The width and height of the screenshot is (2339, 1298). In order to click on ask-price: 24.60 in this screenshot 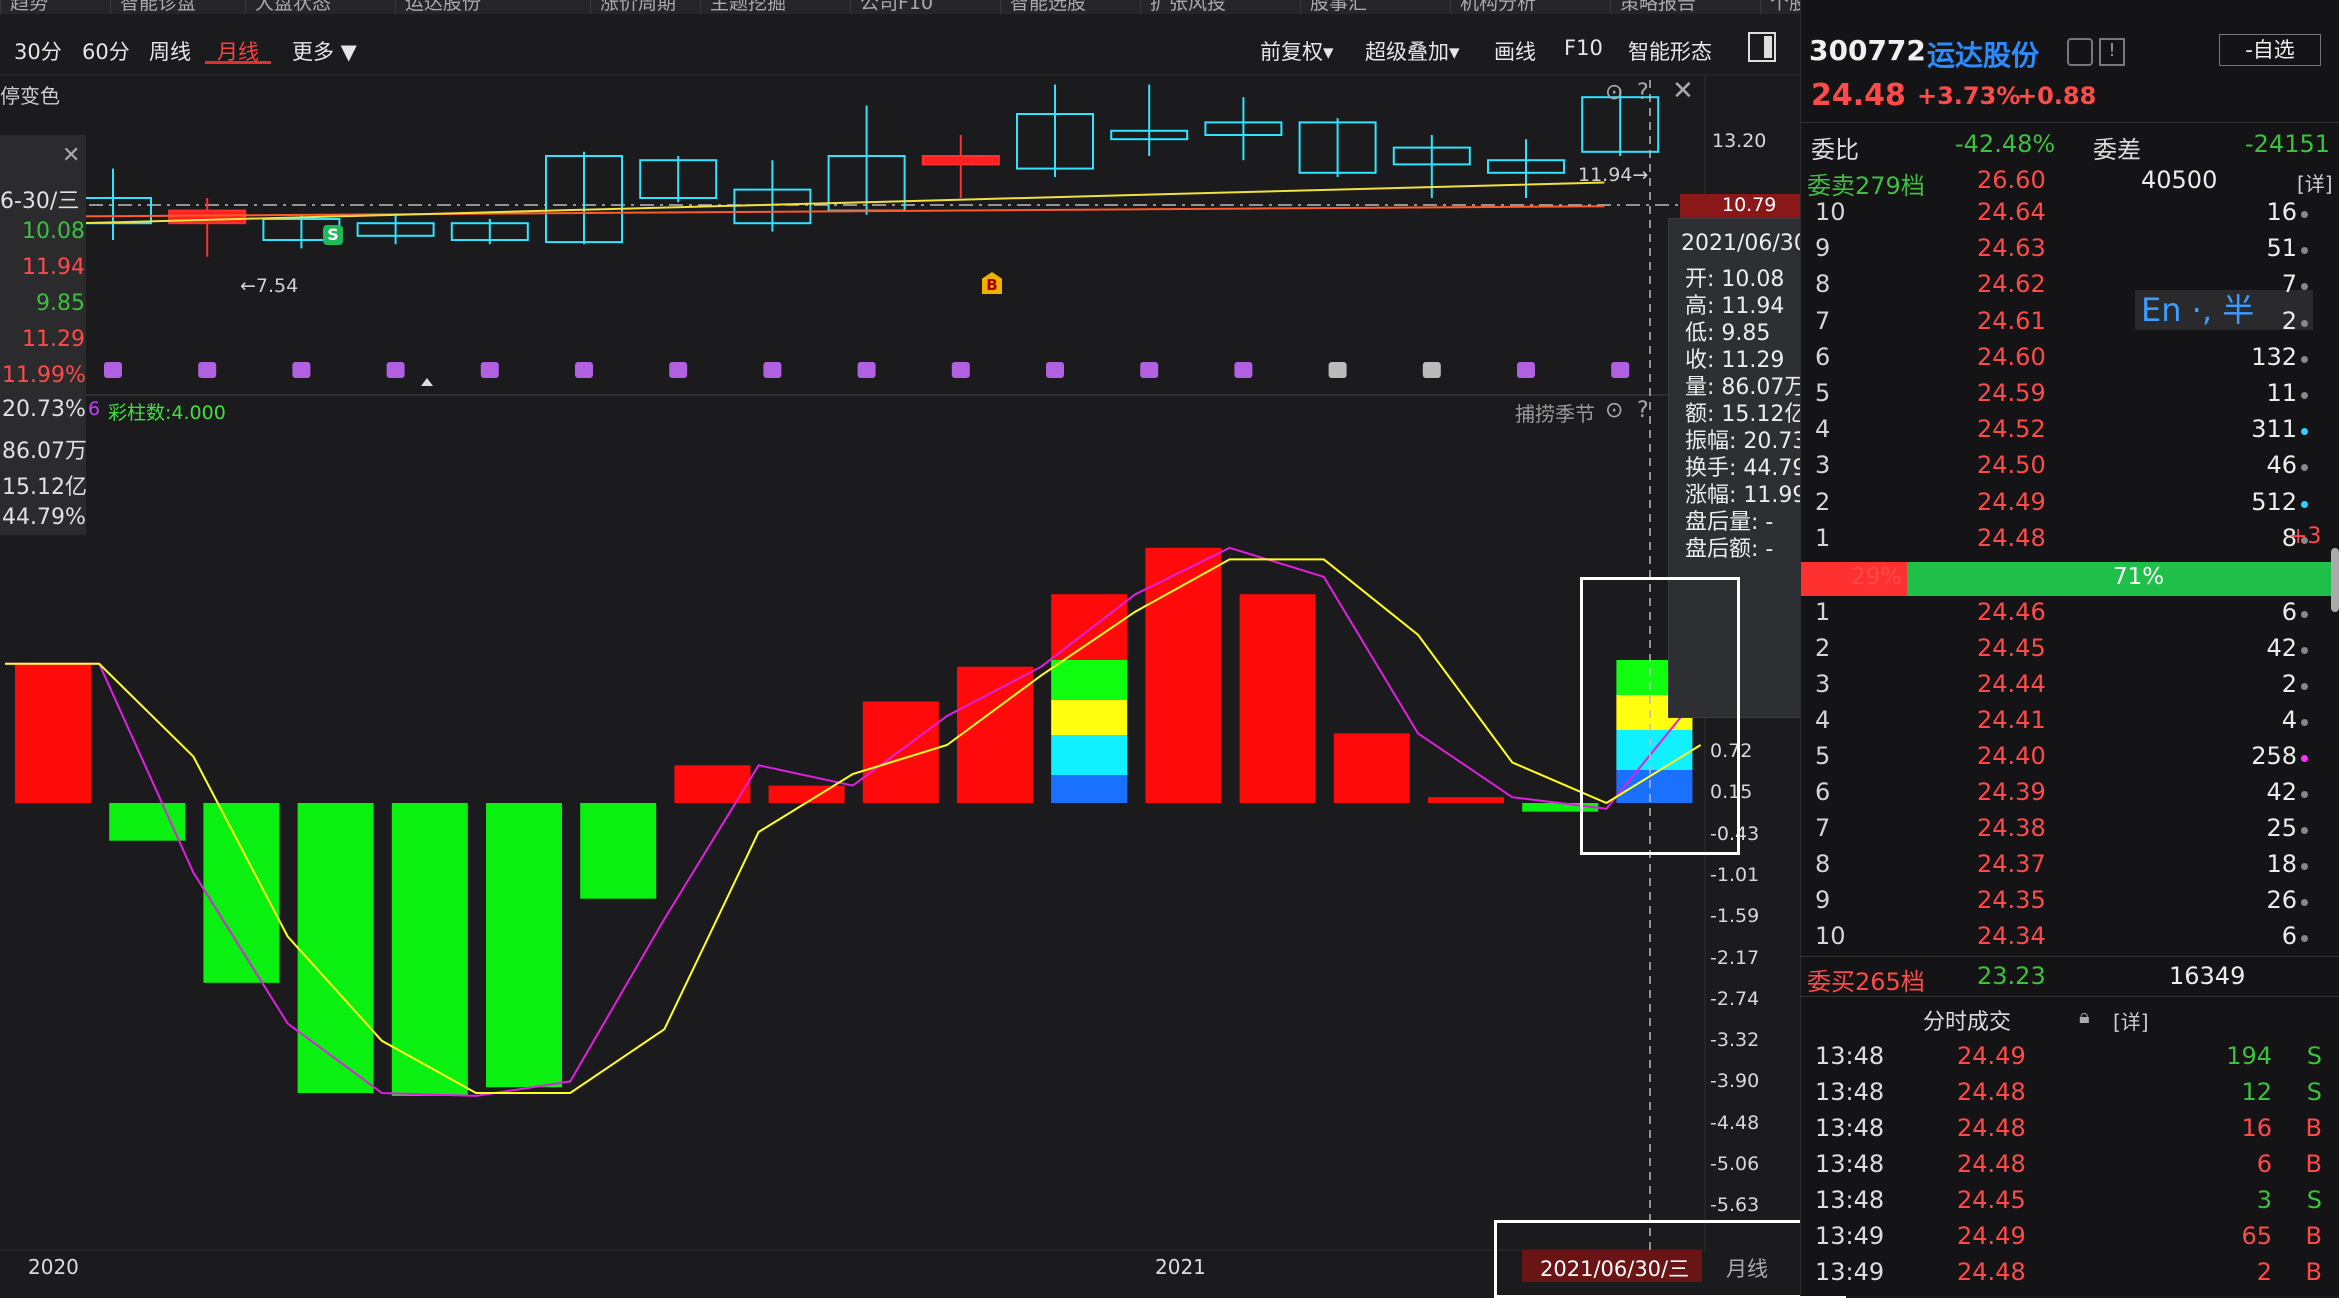, I will do `click(2011, 357)`.